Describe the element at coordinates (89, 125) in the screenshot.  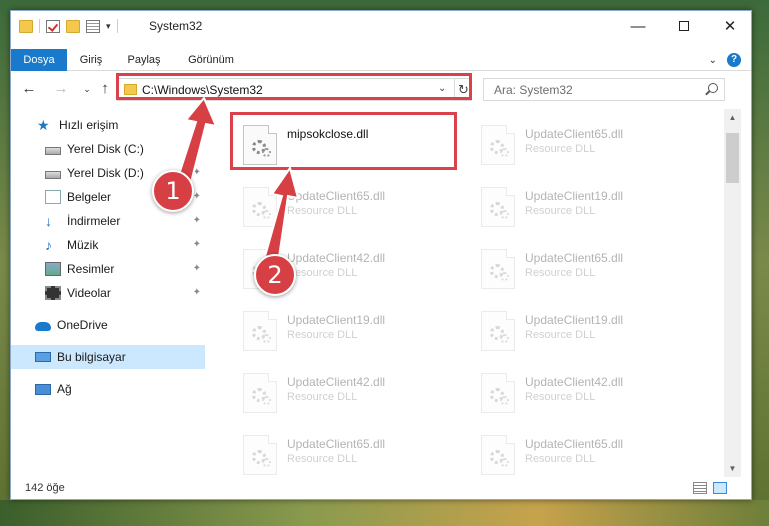
I see `sidebar-item-label: Hızlı erişim` at that location.